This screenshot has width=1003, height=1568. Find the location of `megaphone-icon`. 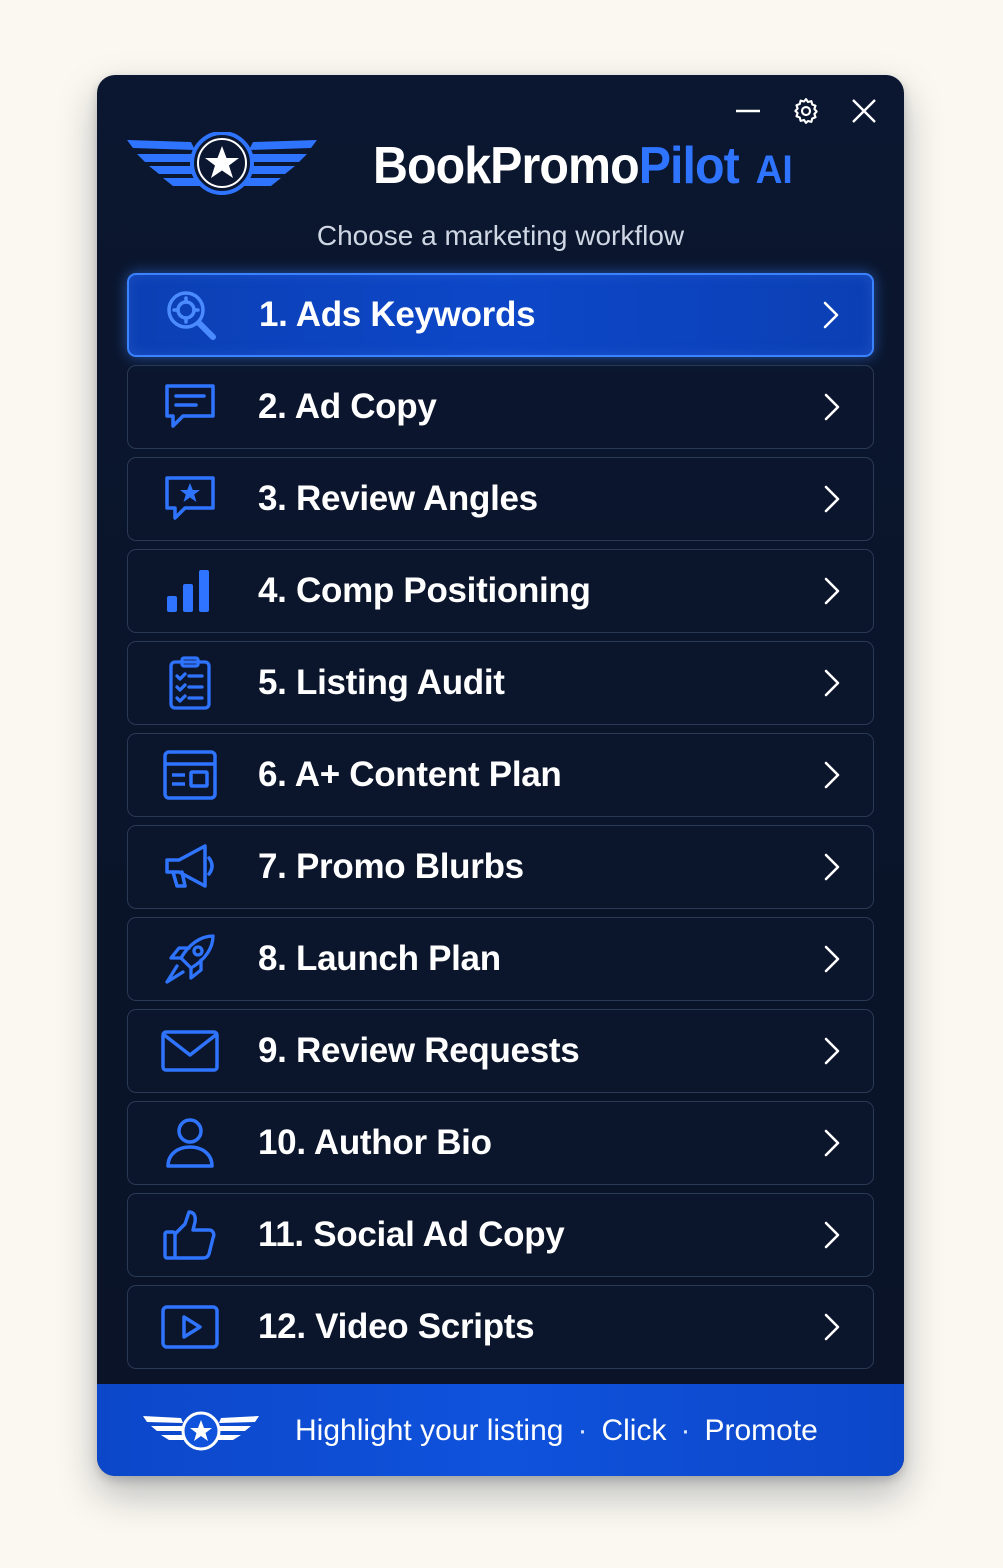

megaphone-icon is located at coordinates (190, 867).